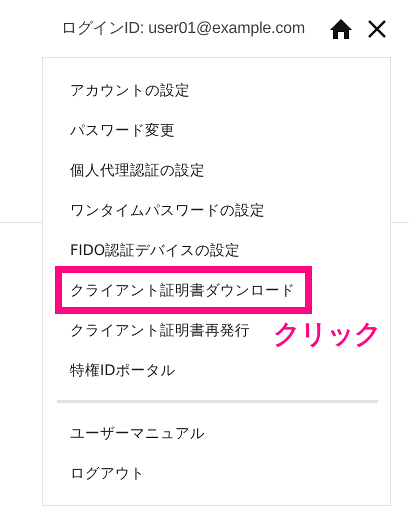  Describe the element at coordinates (154, 210) in the screenshot. I see `menu-item: ワンタイムパスワードの設定` at that location.